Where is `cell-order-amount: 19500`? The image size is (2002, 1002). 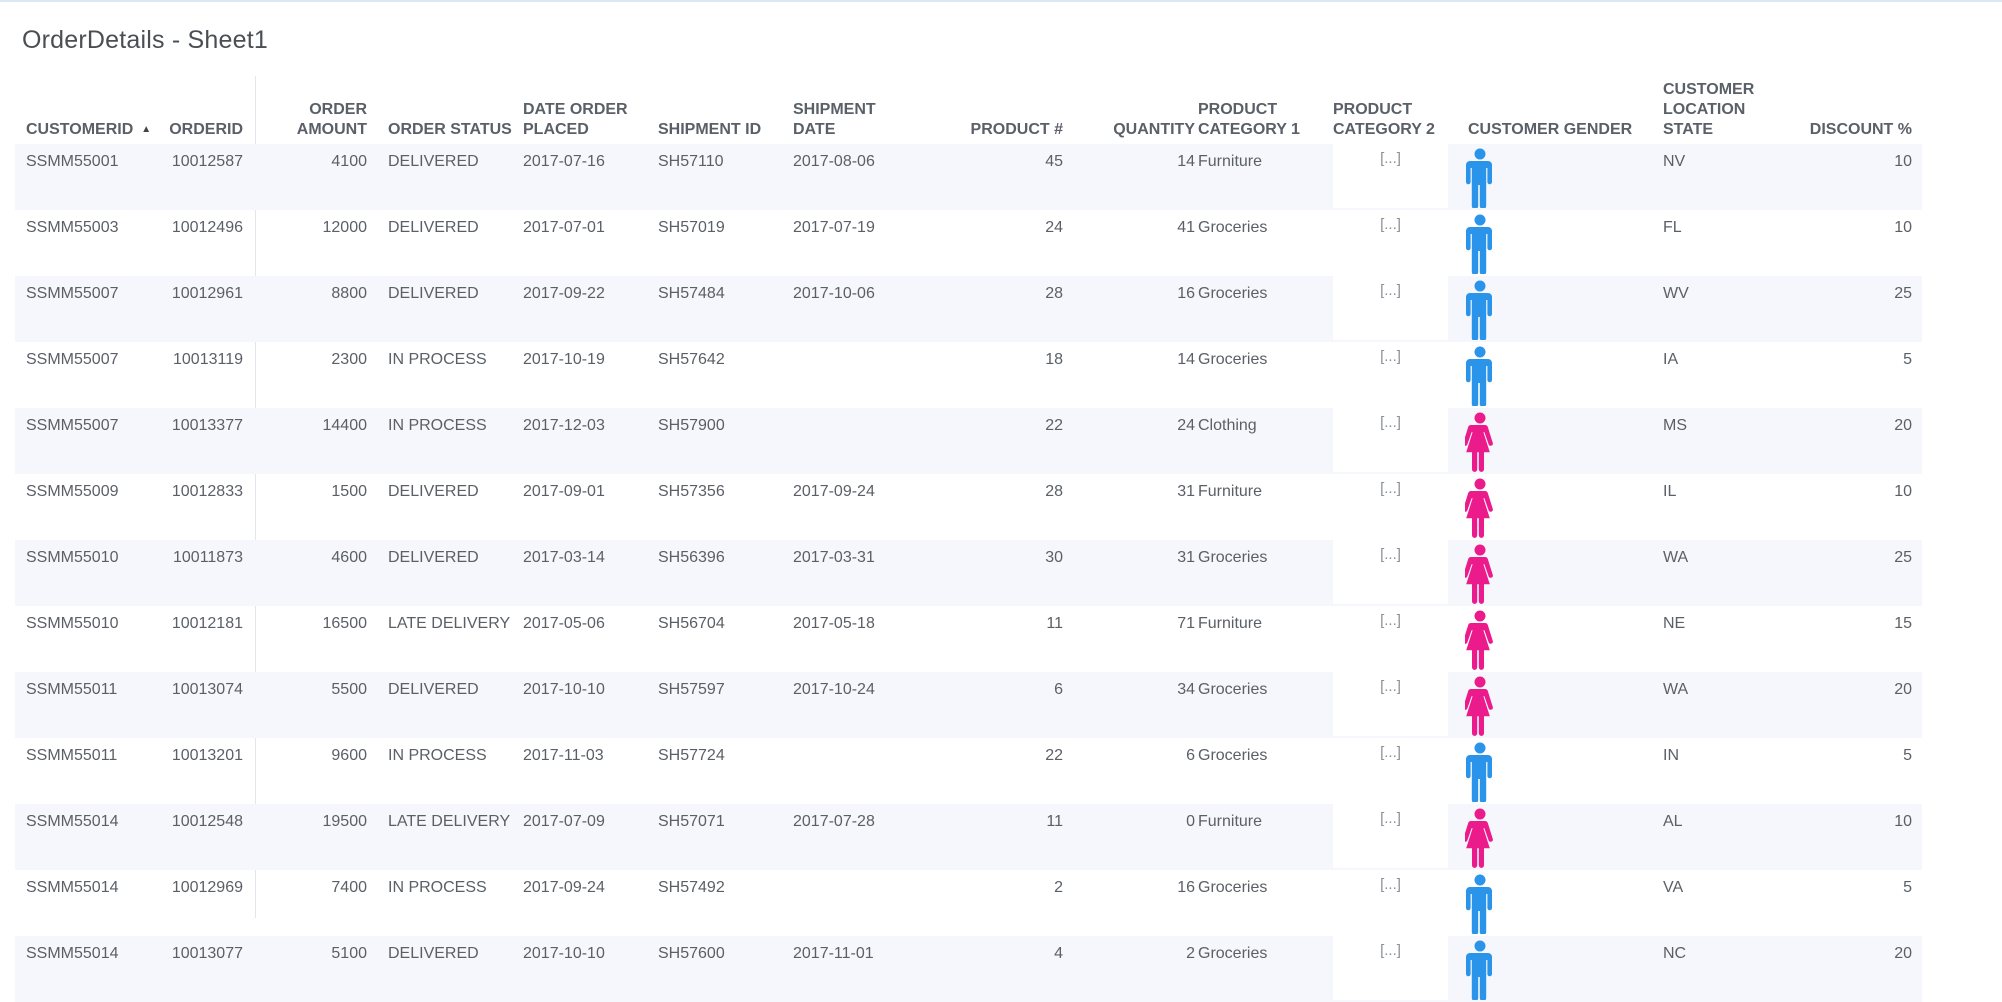 cell-order-amount: 19500 is located at coordinates (345, 821).